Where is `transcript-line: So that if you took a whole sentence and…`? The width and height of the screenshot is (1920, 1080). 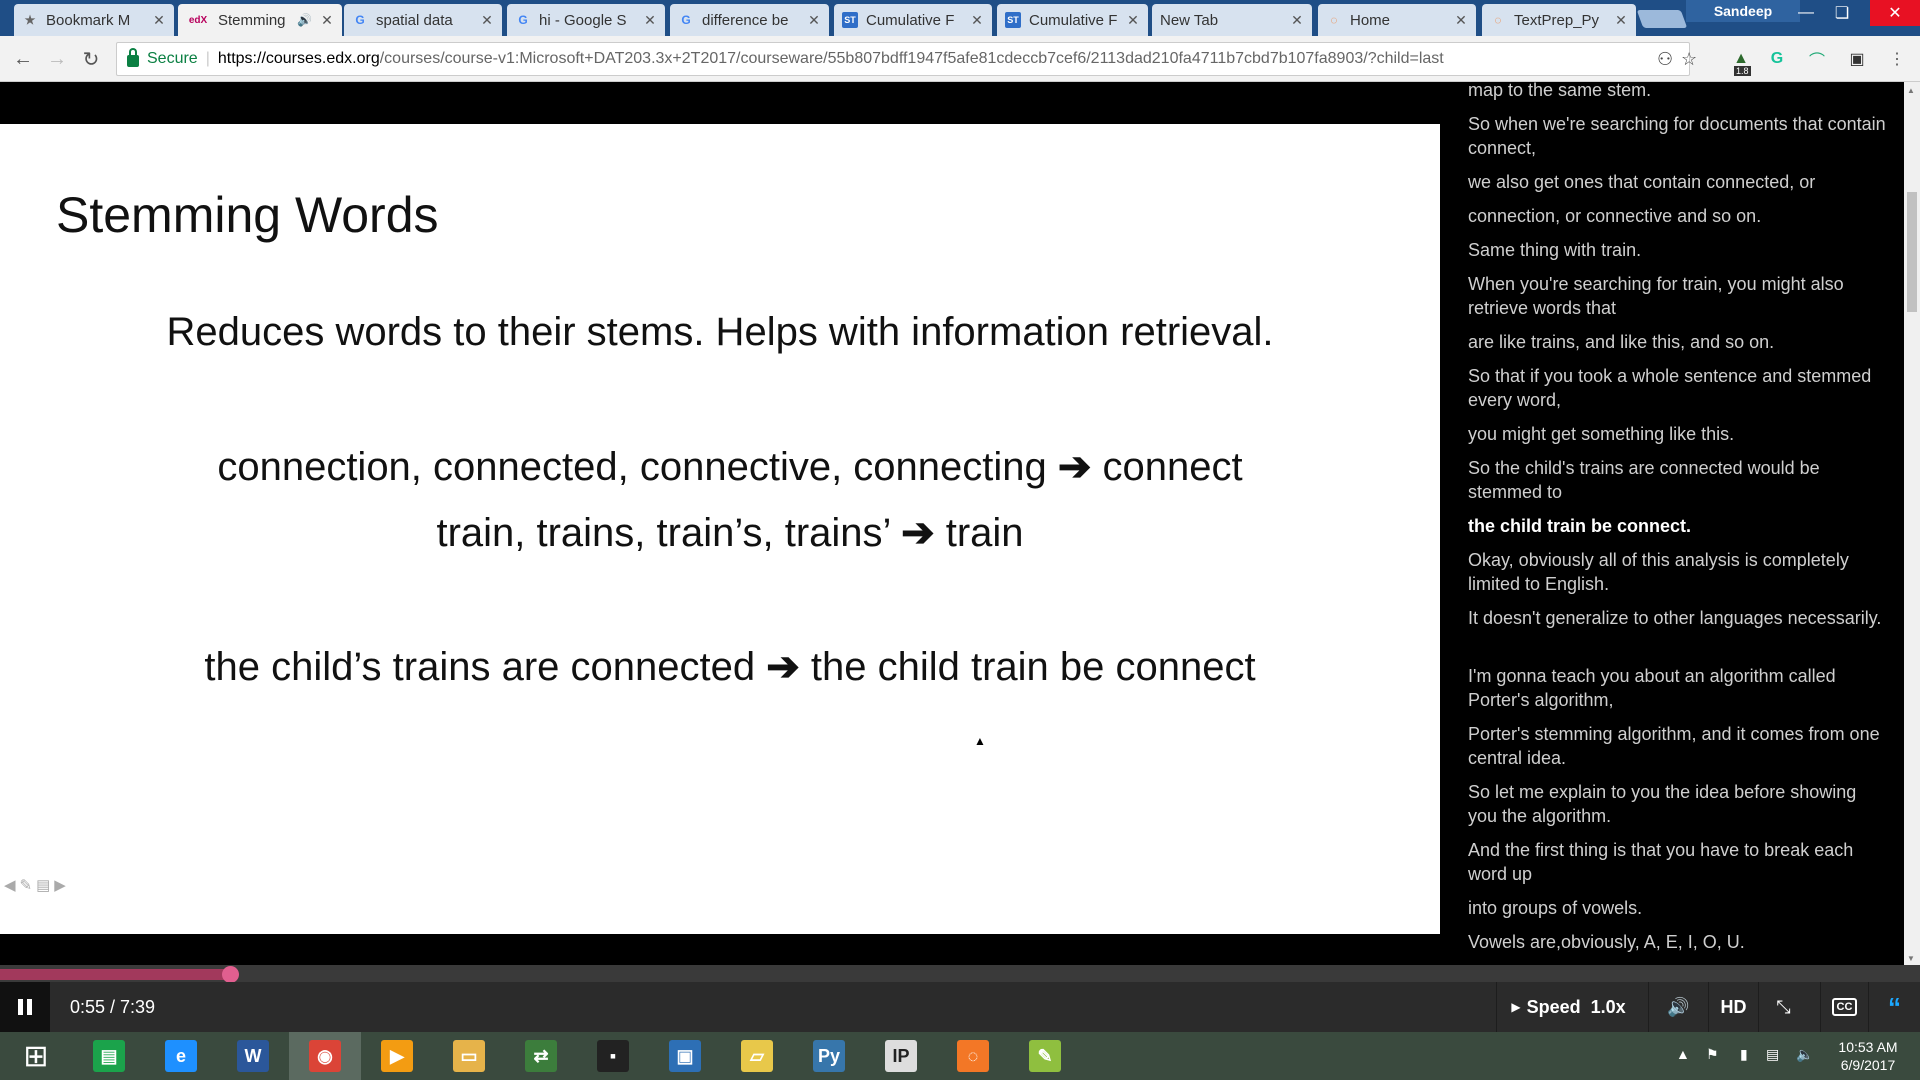 transcript-line: So that if you took a whole sentence and… is located at coordinates (1678, 388).